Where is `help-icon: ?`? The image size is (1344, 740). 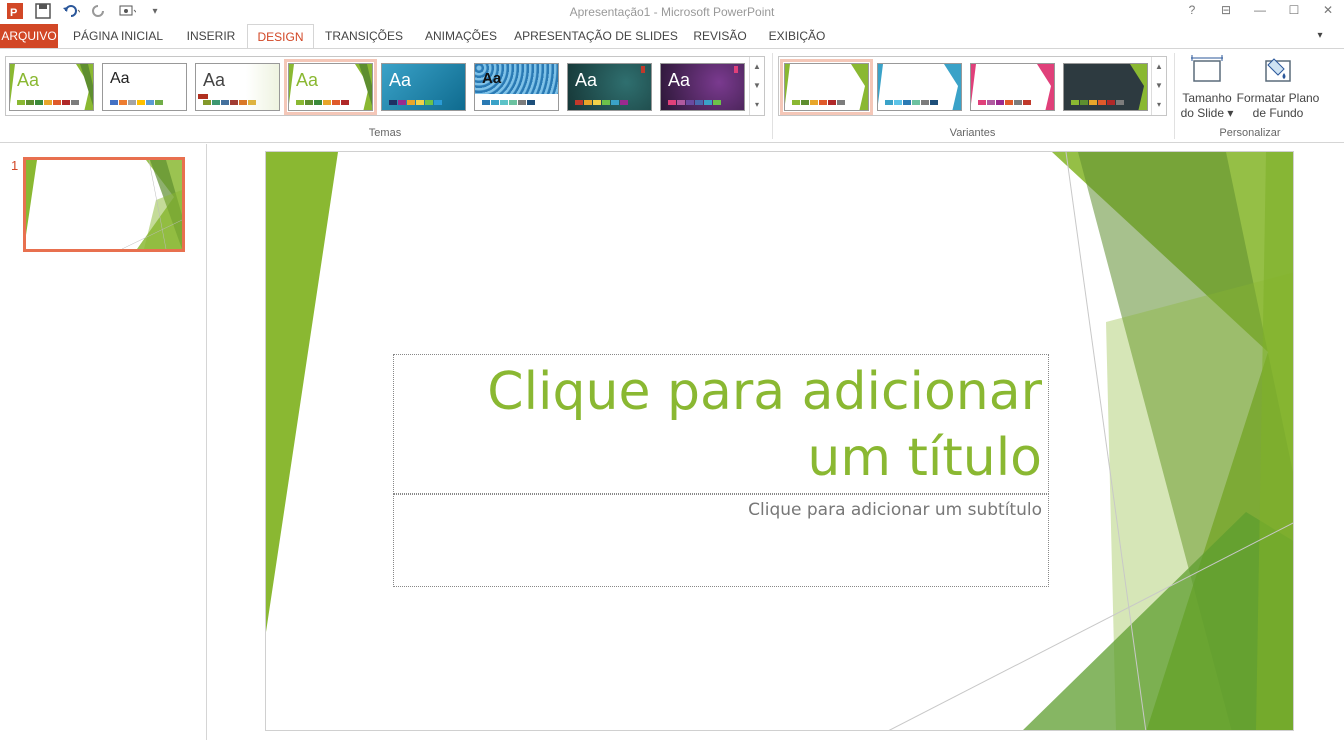 help-icon: ? is located at coordinates (1192, 10).